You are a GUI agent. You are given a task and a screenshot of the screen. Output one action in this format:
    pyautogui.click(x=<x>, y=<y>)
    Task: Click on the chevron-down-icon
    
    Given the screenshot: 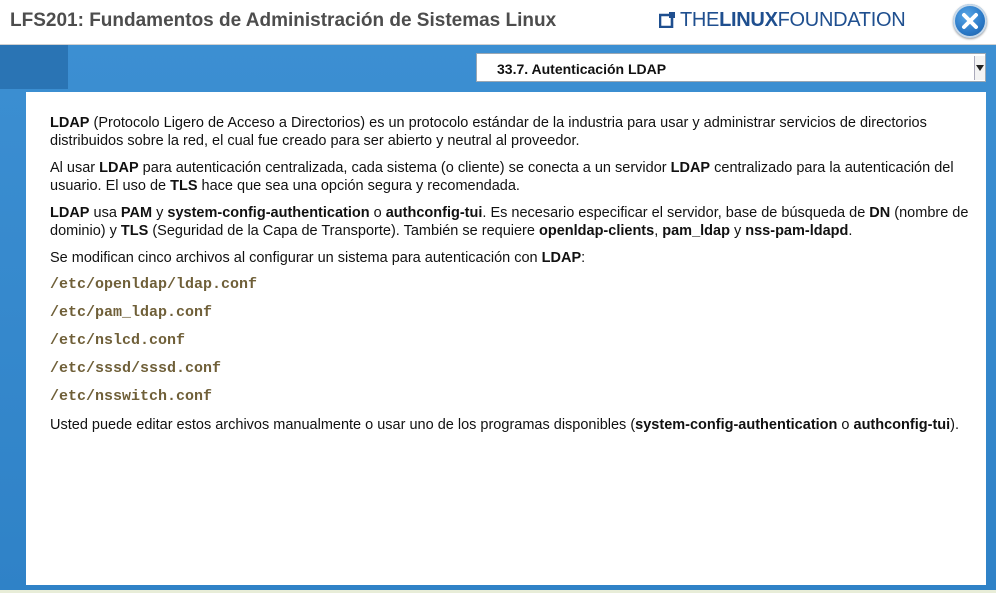 What is the action you would take?
    pyautogui.click(x=980, y=68)
    